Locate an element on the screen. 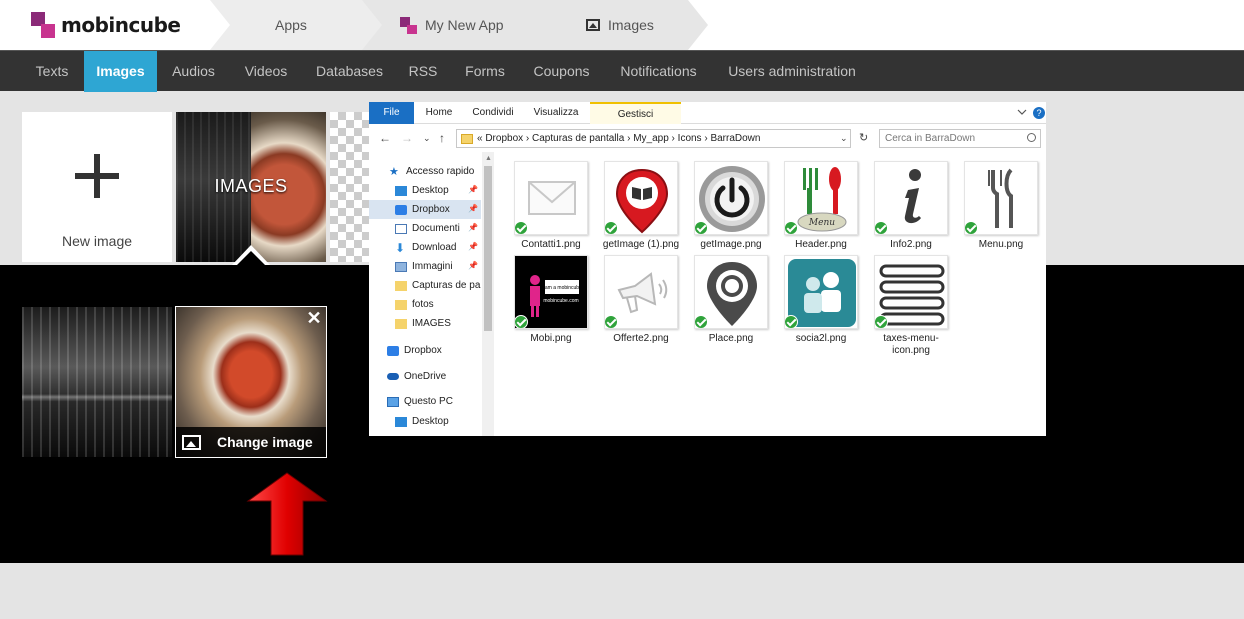 The image size is (1244, 619). file-item: Info2.png is located at coordinates (911, 206).